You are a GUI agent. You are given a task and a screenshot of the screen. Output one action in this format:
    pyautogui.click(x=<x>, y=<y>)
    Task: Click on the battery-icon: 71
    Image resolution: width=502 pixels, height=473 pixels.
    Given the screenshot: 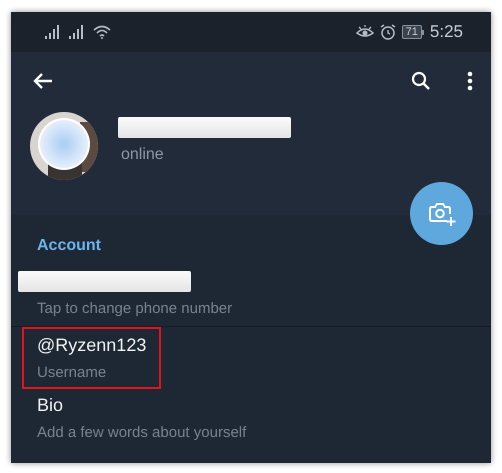 What is the action you would take?
    pyautogui.click(x=413, y=32)
    